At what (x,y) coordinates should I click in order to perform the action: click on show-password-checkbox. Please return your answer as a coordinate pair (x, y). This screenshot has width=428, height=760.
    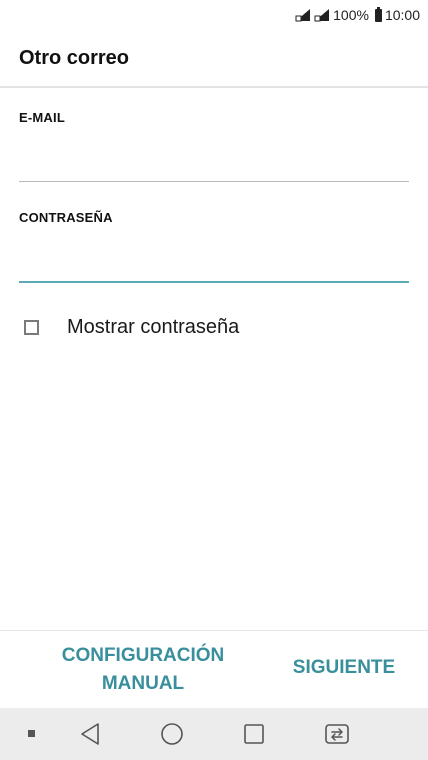
    Looking at the image, I should click on (31, 327).